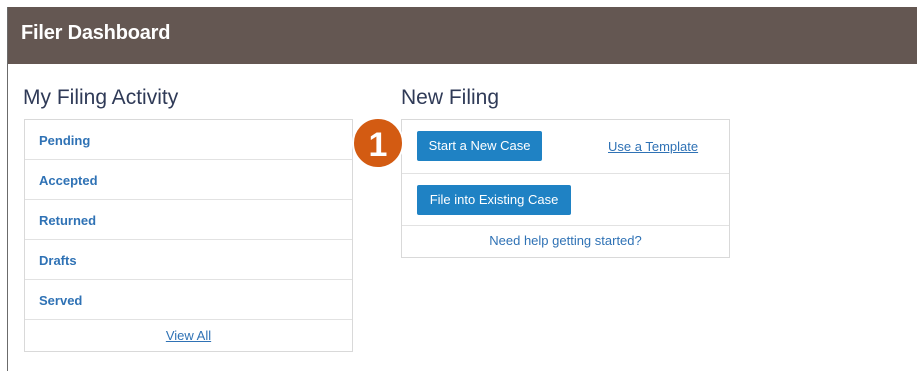 The height and width of the screenshot is (371, 917). Describe the element at coordinates (188, 300) in the screenshot. I see `activity-item-served: Served` at that location.